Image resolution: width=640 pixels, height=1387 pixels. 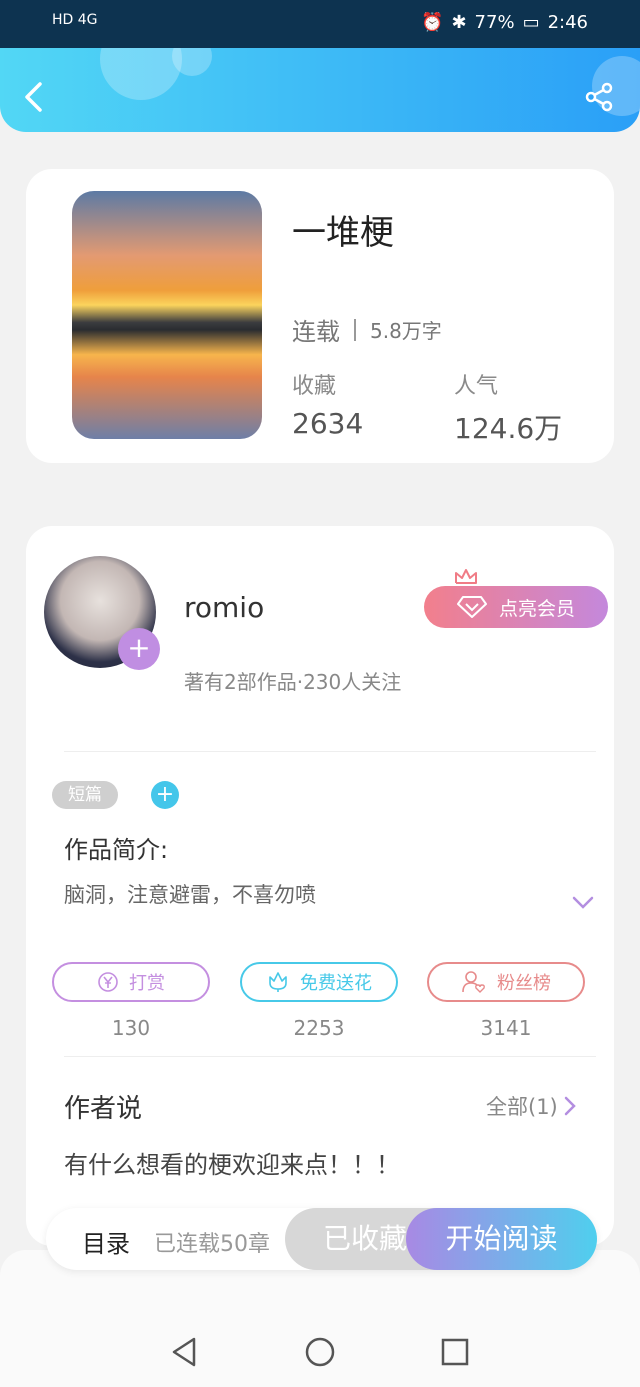 I want to click on author-says-text: 有什么想看的梗欢迎来点！！！, so click(x=232, y=1165).